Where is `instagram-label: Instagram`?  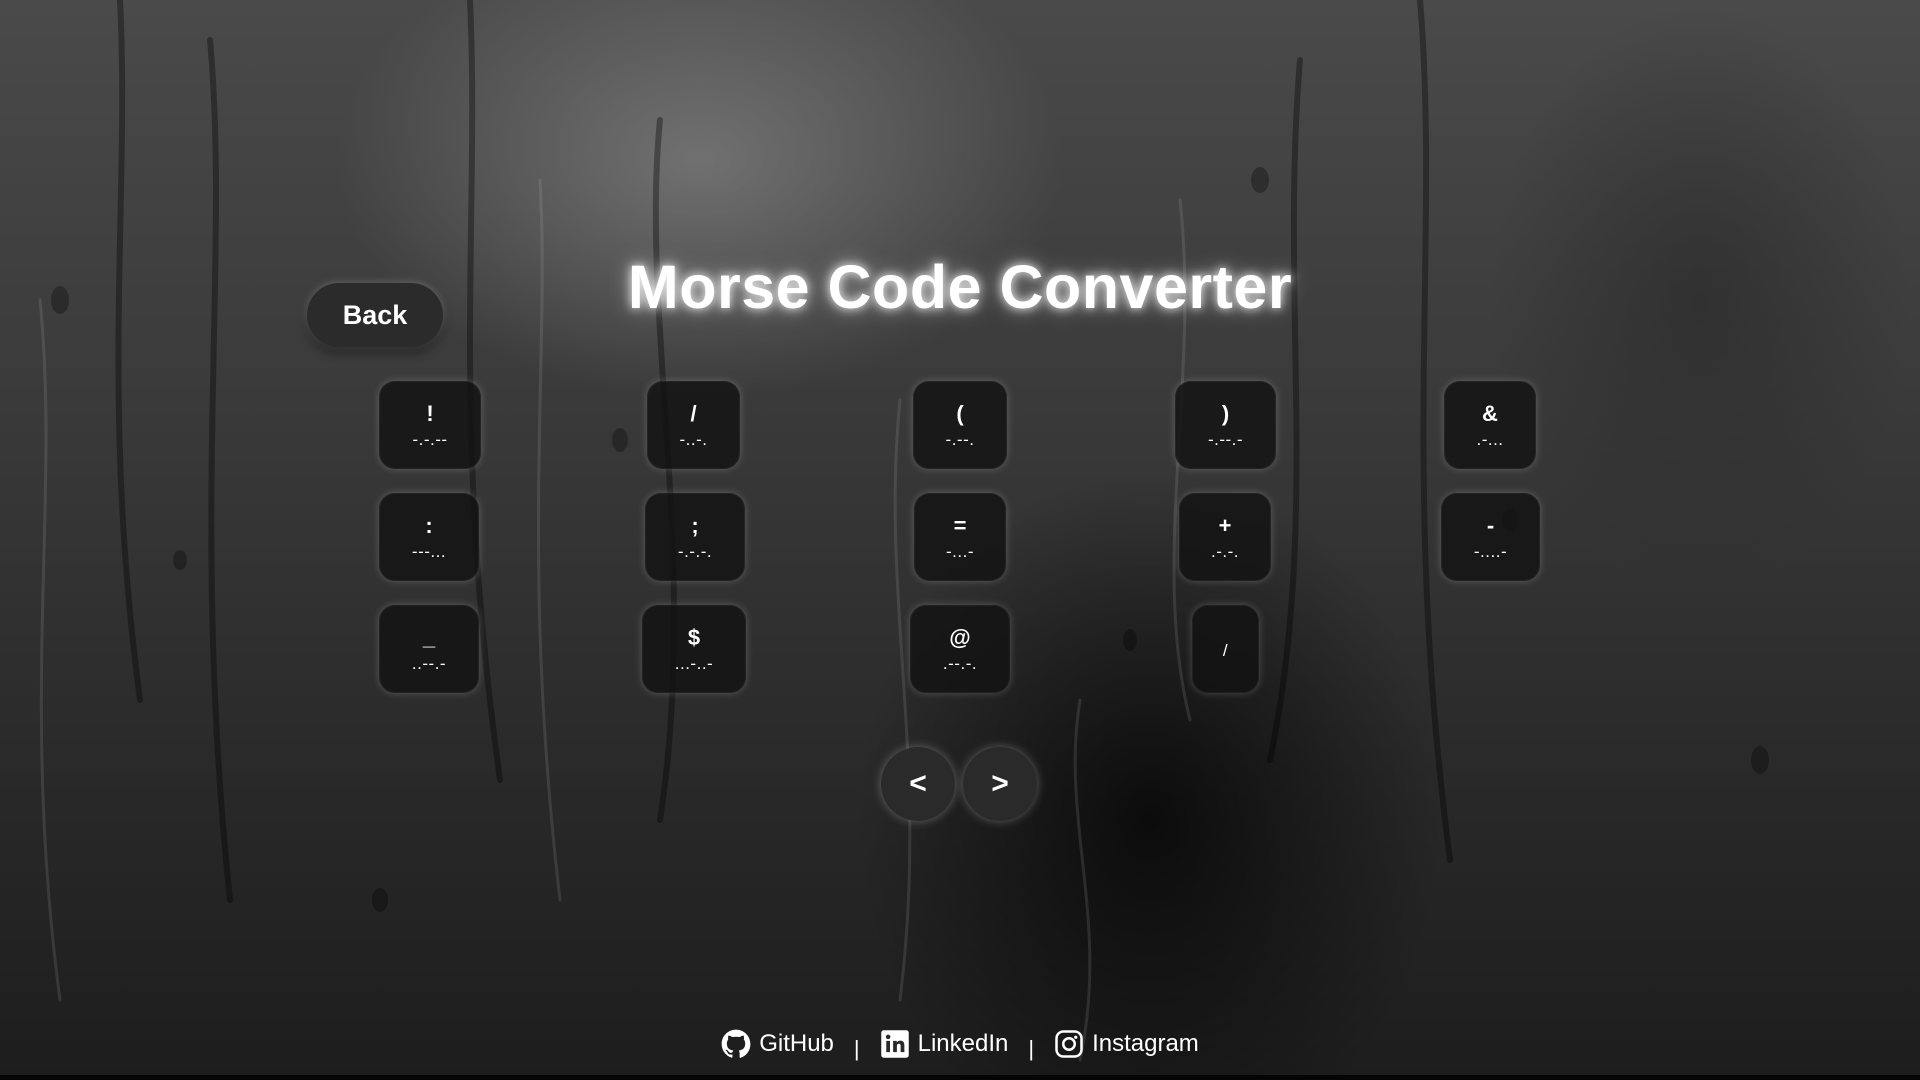 instagram-label: Instagram is located at coordinates (1145, 1043).